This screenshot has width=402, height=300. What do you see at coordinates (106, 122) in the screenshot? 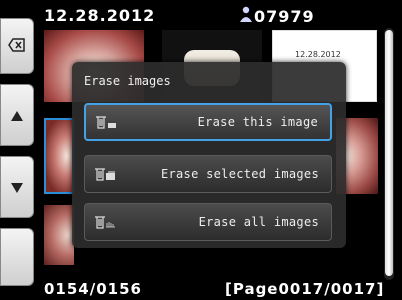
I see `trash-single-icon` at bounding box center [106, 122].